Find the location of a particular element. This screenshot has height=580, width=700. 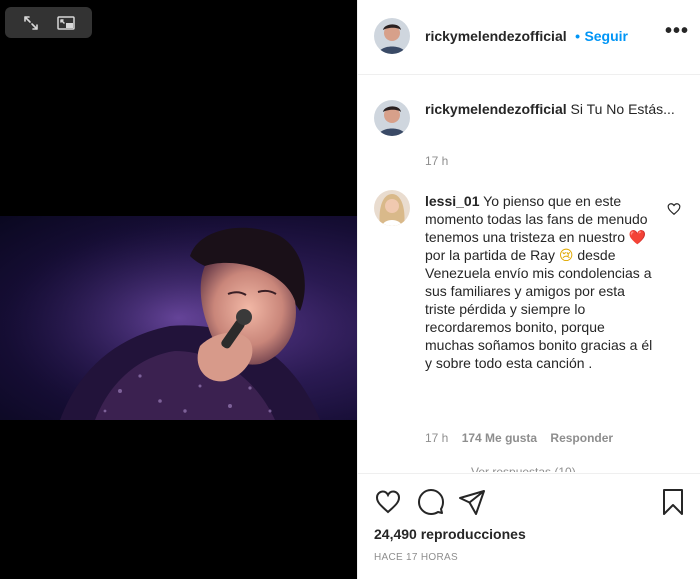

more-options-icon: ••• is located at coordinates (677, 33).